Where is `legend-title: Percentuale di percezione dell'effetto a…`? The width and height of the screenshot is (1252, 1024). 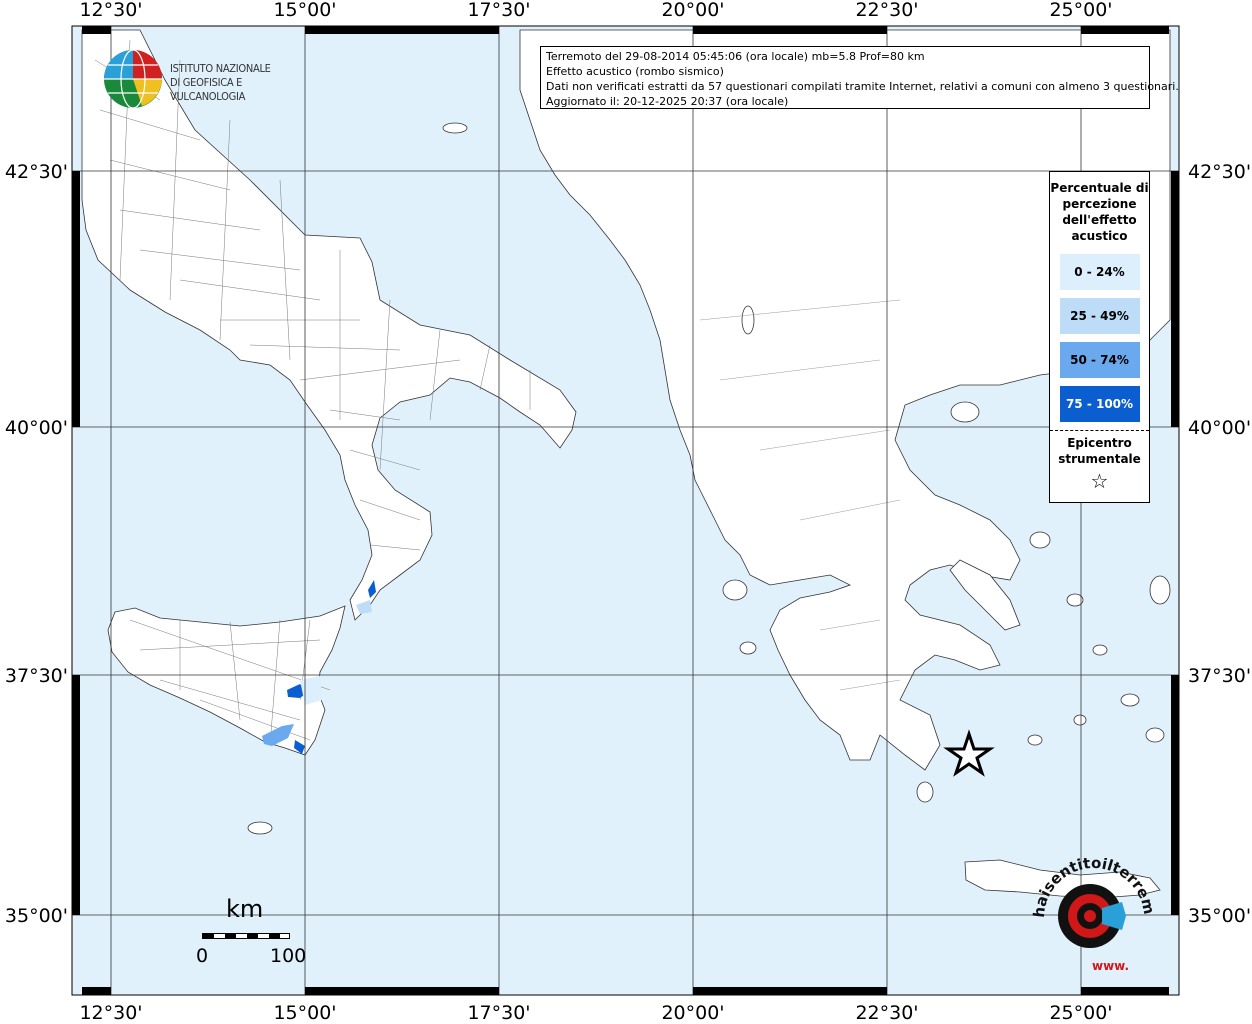
legend-title: Percentuale di percezione dell'effetto a… is located at coordinates (1099, 212).